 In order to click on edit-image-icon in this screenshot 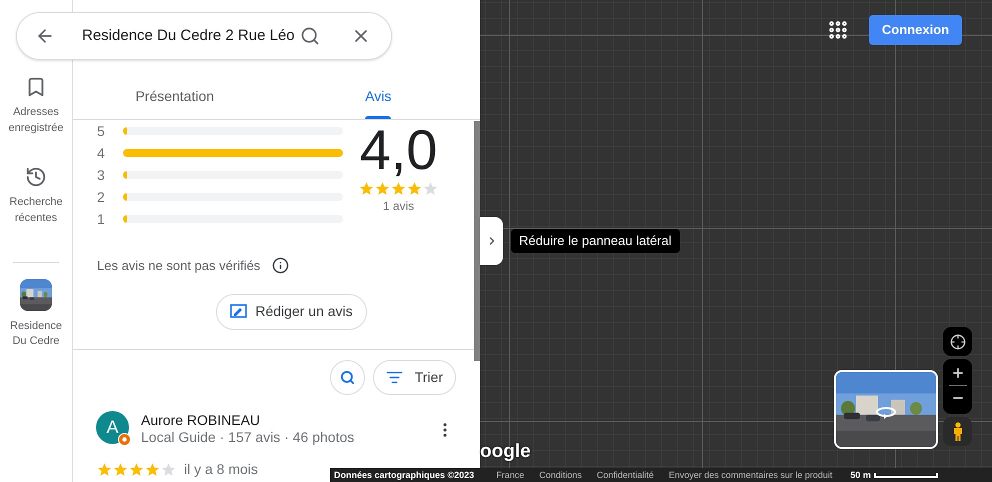, I will do `click(239, 311)`.